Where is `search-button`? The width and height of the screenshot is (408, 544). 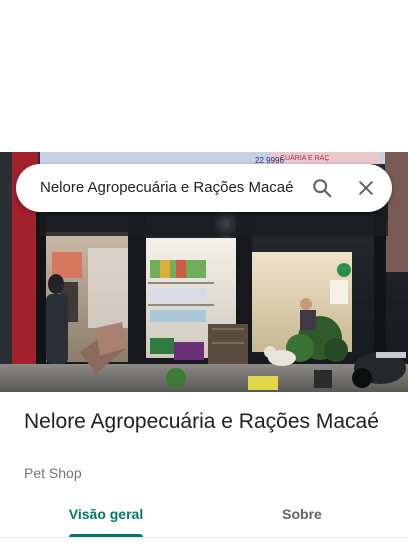
search-button is located at coordinates (322, 188).